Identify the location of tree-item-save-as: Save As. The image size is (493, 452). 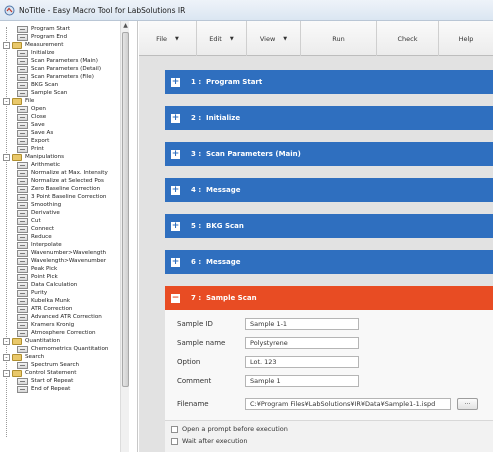
(35, 133).